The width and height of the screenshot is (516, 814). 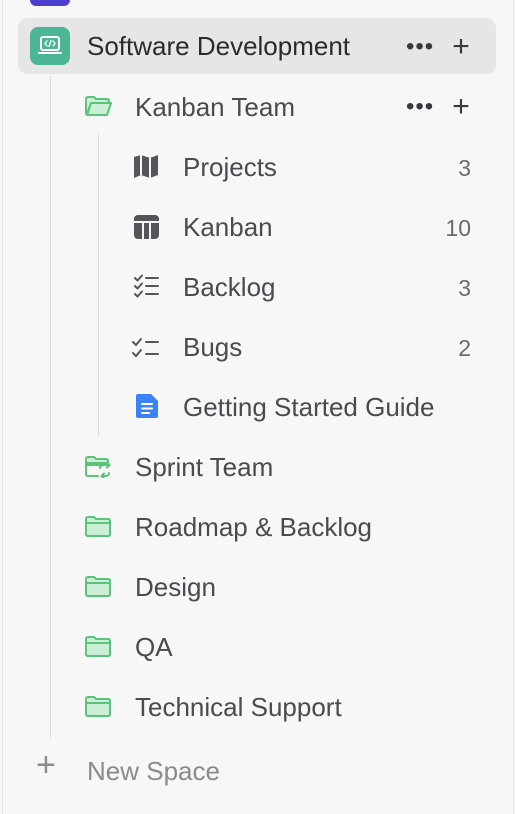 I want to click on checklist-icon, so click(x=146, y=286).